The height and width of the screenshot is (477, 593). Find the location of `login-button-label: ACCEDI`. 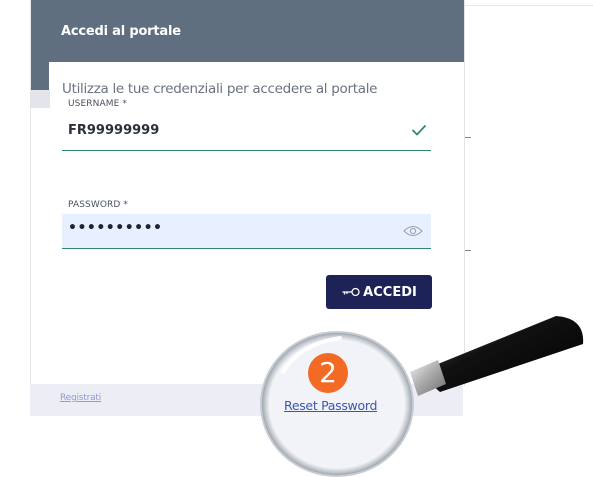

login-button-label: ACCEDI is located at coordinates (390, 292).